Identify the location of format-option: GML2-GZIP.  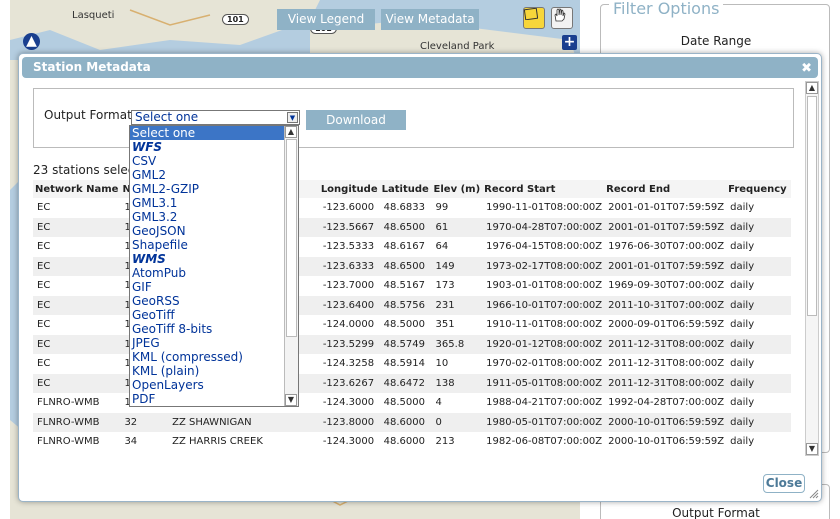
(214, 189).